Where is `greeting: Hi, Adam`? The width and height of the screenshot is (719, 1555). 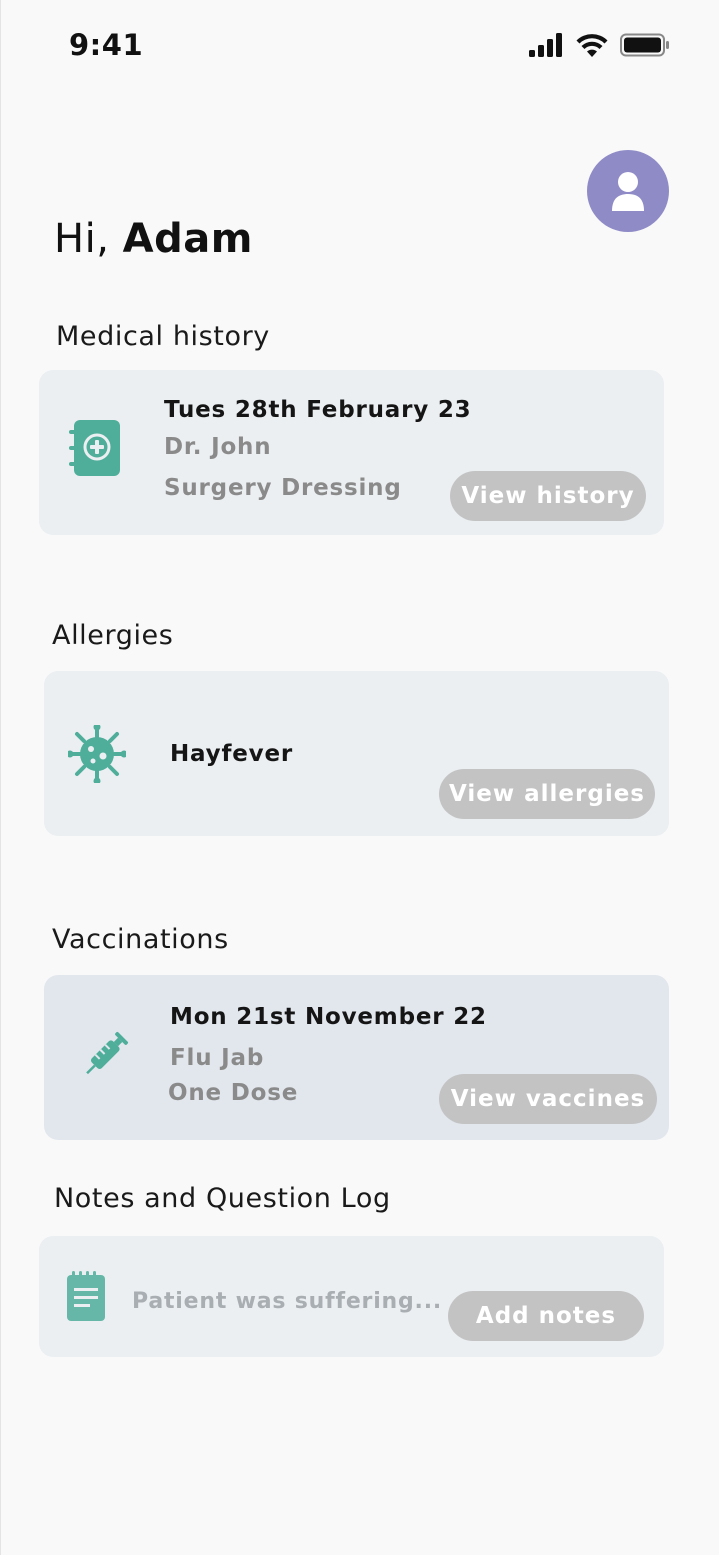
greeting: Hi, Adam is located at coordinates (153, 239).